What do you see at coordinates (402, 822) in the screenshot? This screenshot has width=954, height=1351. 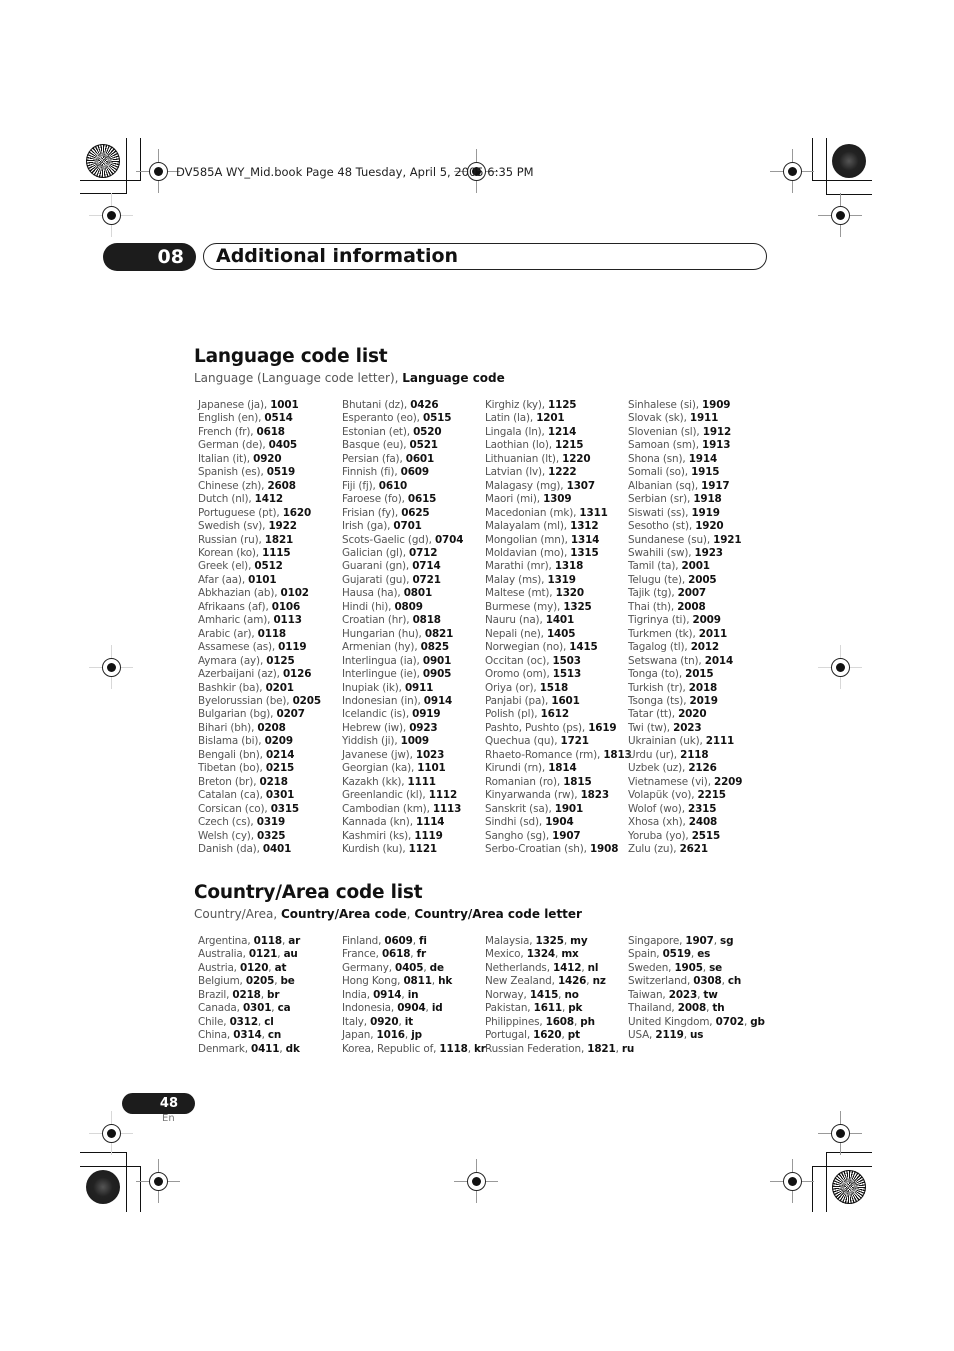 I see `language-entry: Kannada (kn), 1114` at bounding box center [402, 822].